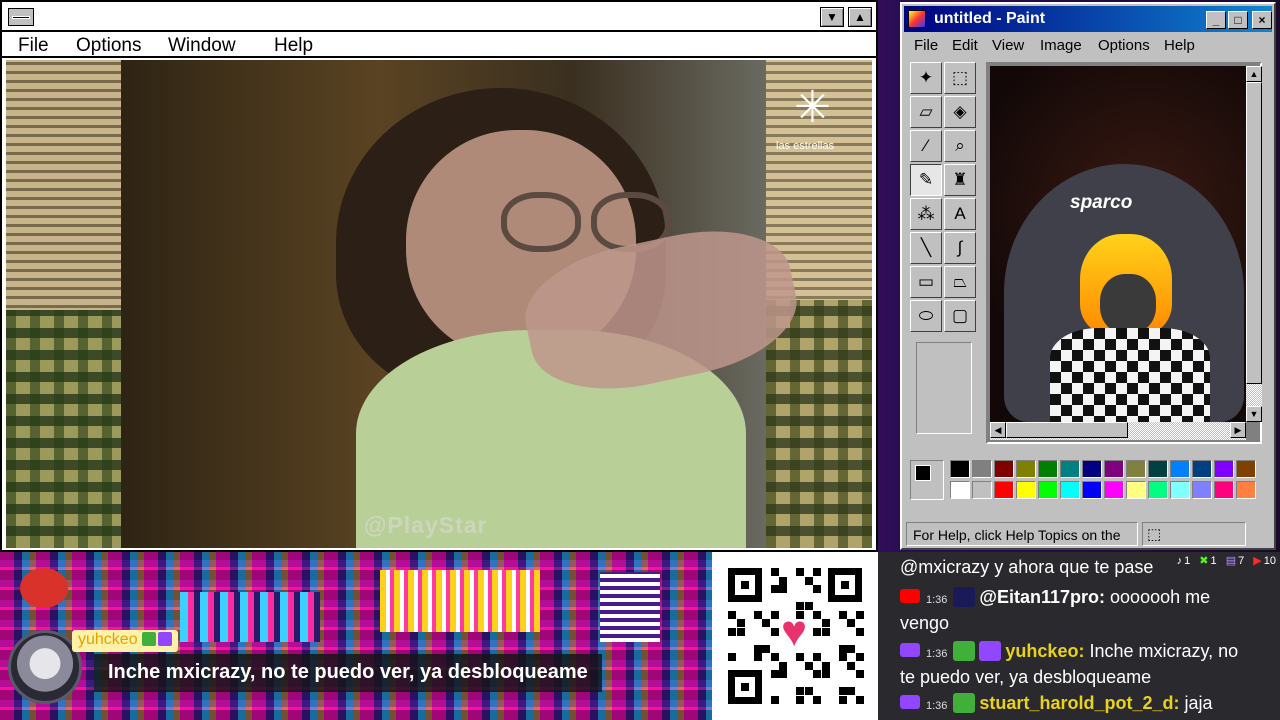  Describe the element at coordinates (1026, 677) in the screenshot. I see `chat-text: te puedo ver, ya desbloqueame` at that location.